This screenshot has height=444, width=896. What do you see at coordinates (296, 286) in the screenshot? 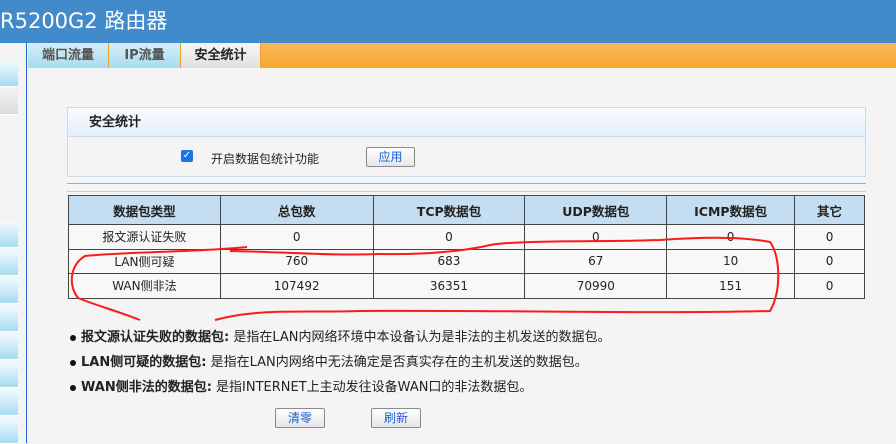
I see `cell: 107492` at bounding box center [296, 286].